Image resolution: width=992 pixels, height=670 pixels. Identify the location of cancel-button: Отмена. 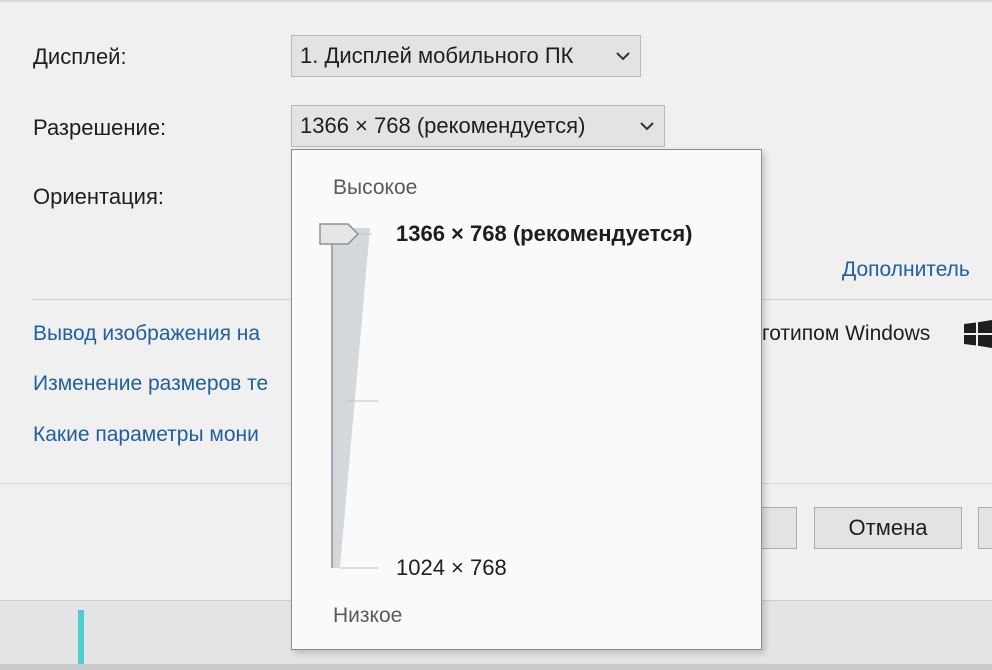
(888, 528).